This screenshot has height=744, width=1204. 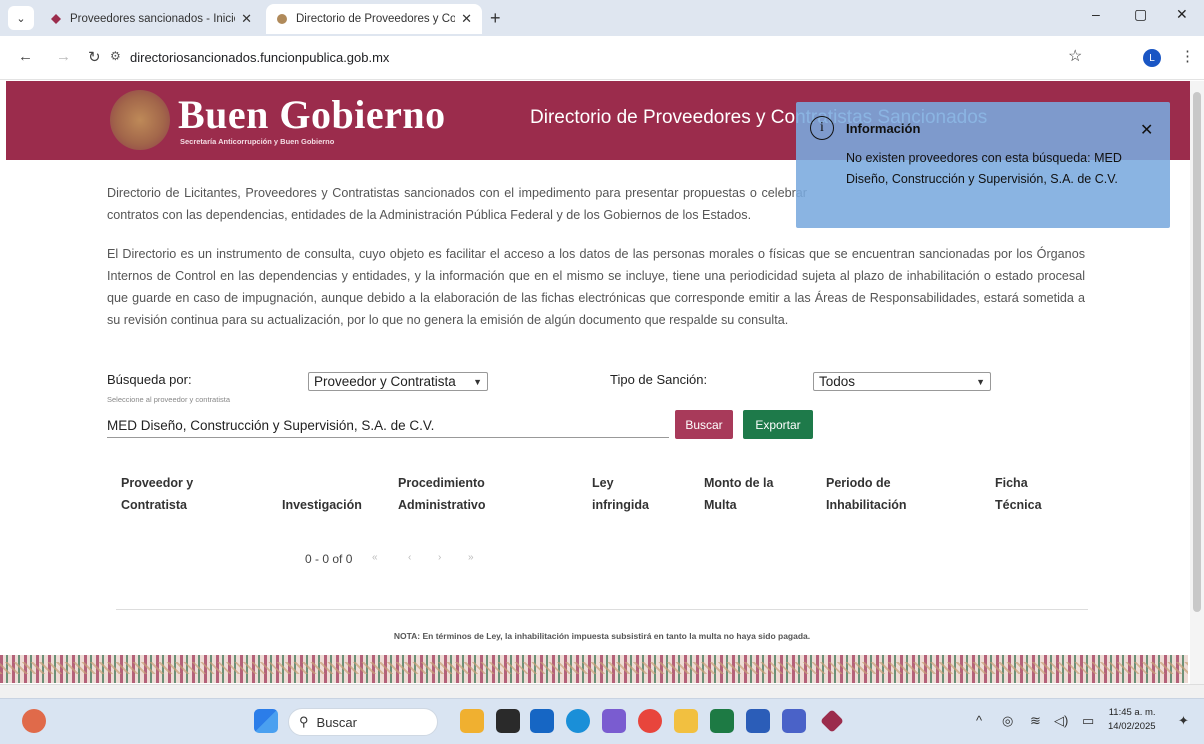 I want to click on excel-icon, so click(x=722, y=721).